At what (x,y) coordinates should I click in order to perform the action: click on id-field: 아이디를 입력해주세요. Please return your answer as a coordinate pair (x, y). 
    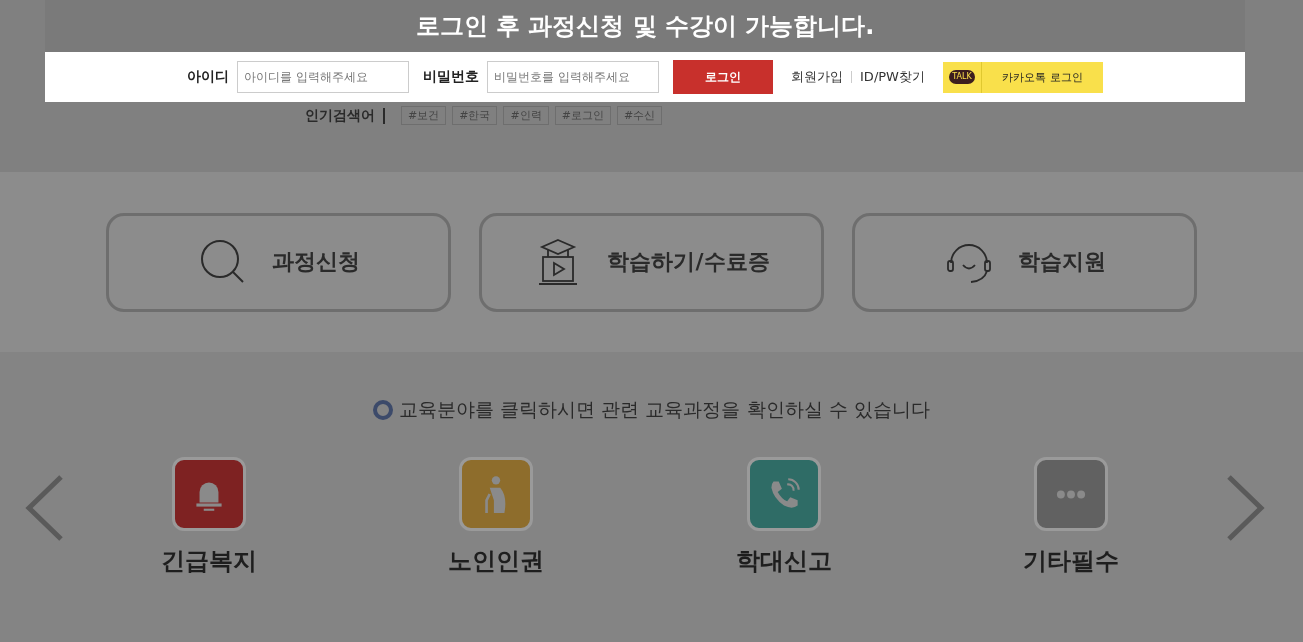
    Looking at the image, I should click on (323, 77).